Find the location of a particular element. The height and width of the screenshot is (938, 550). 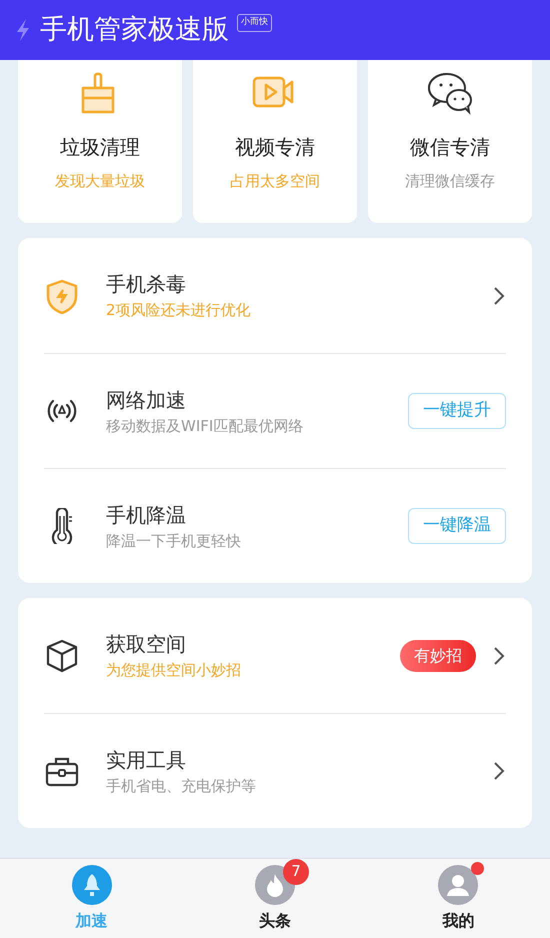

quick-card: 视频专清 占用太多空间 is located at coordinates (275, 141).